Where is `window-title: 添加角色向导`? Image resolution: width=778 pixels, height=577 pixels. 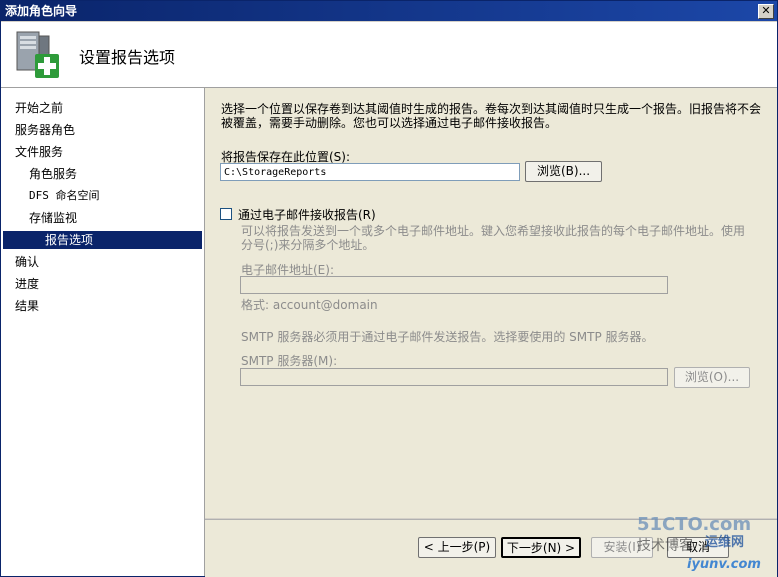
window-title: 添加角色向导 is located at coordinates (41, 11).